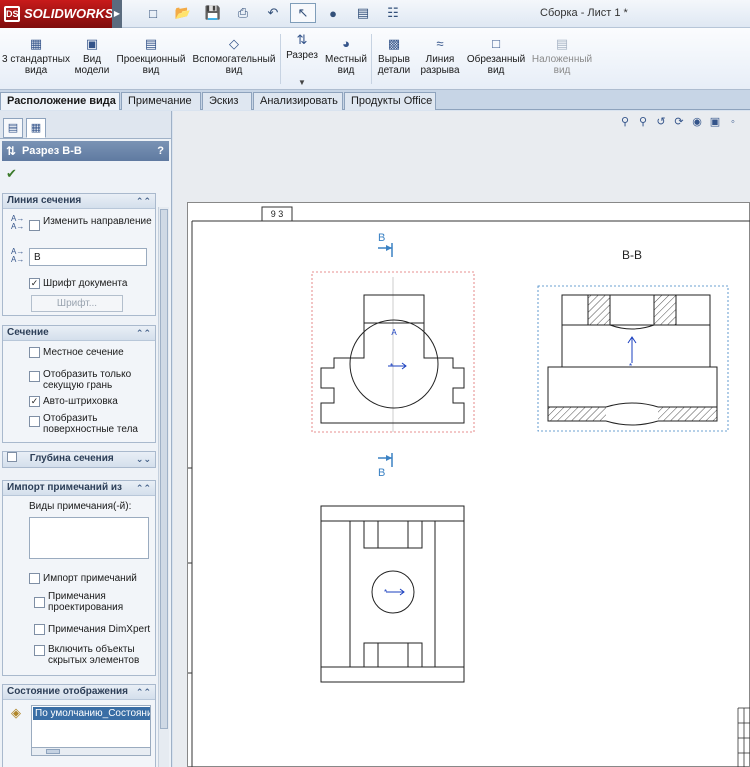 This screenshot has width=750, height=767. I want to click on section-view-label: Разрез, so click(302, 55).